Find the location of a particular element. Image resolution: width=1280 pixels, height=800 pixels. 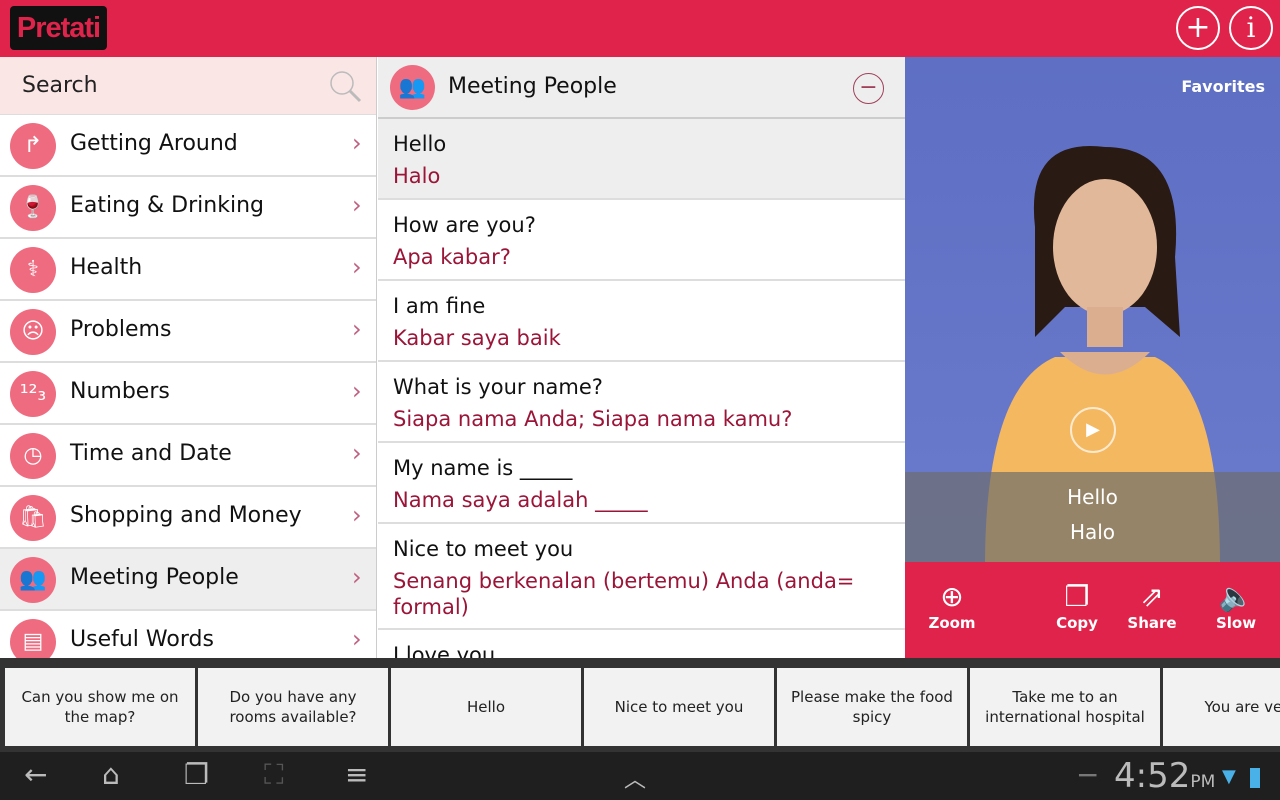

recent-apps-icon: ❐ is located at coordinates (196, 774).